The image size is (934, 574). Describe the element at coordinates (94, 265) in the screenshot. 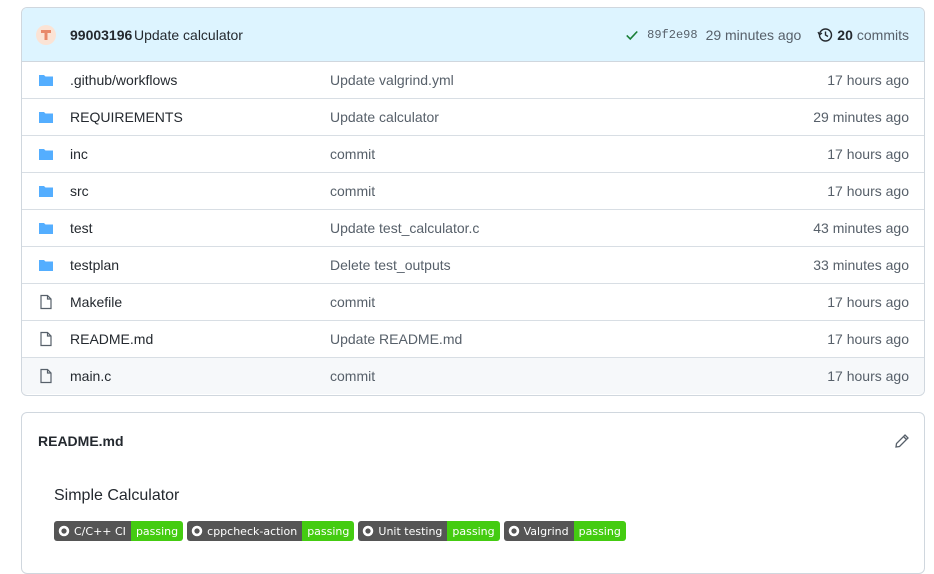

I see `file-name: testplan` at that location.